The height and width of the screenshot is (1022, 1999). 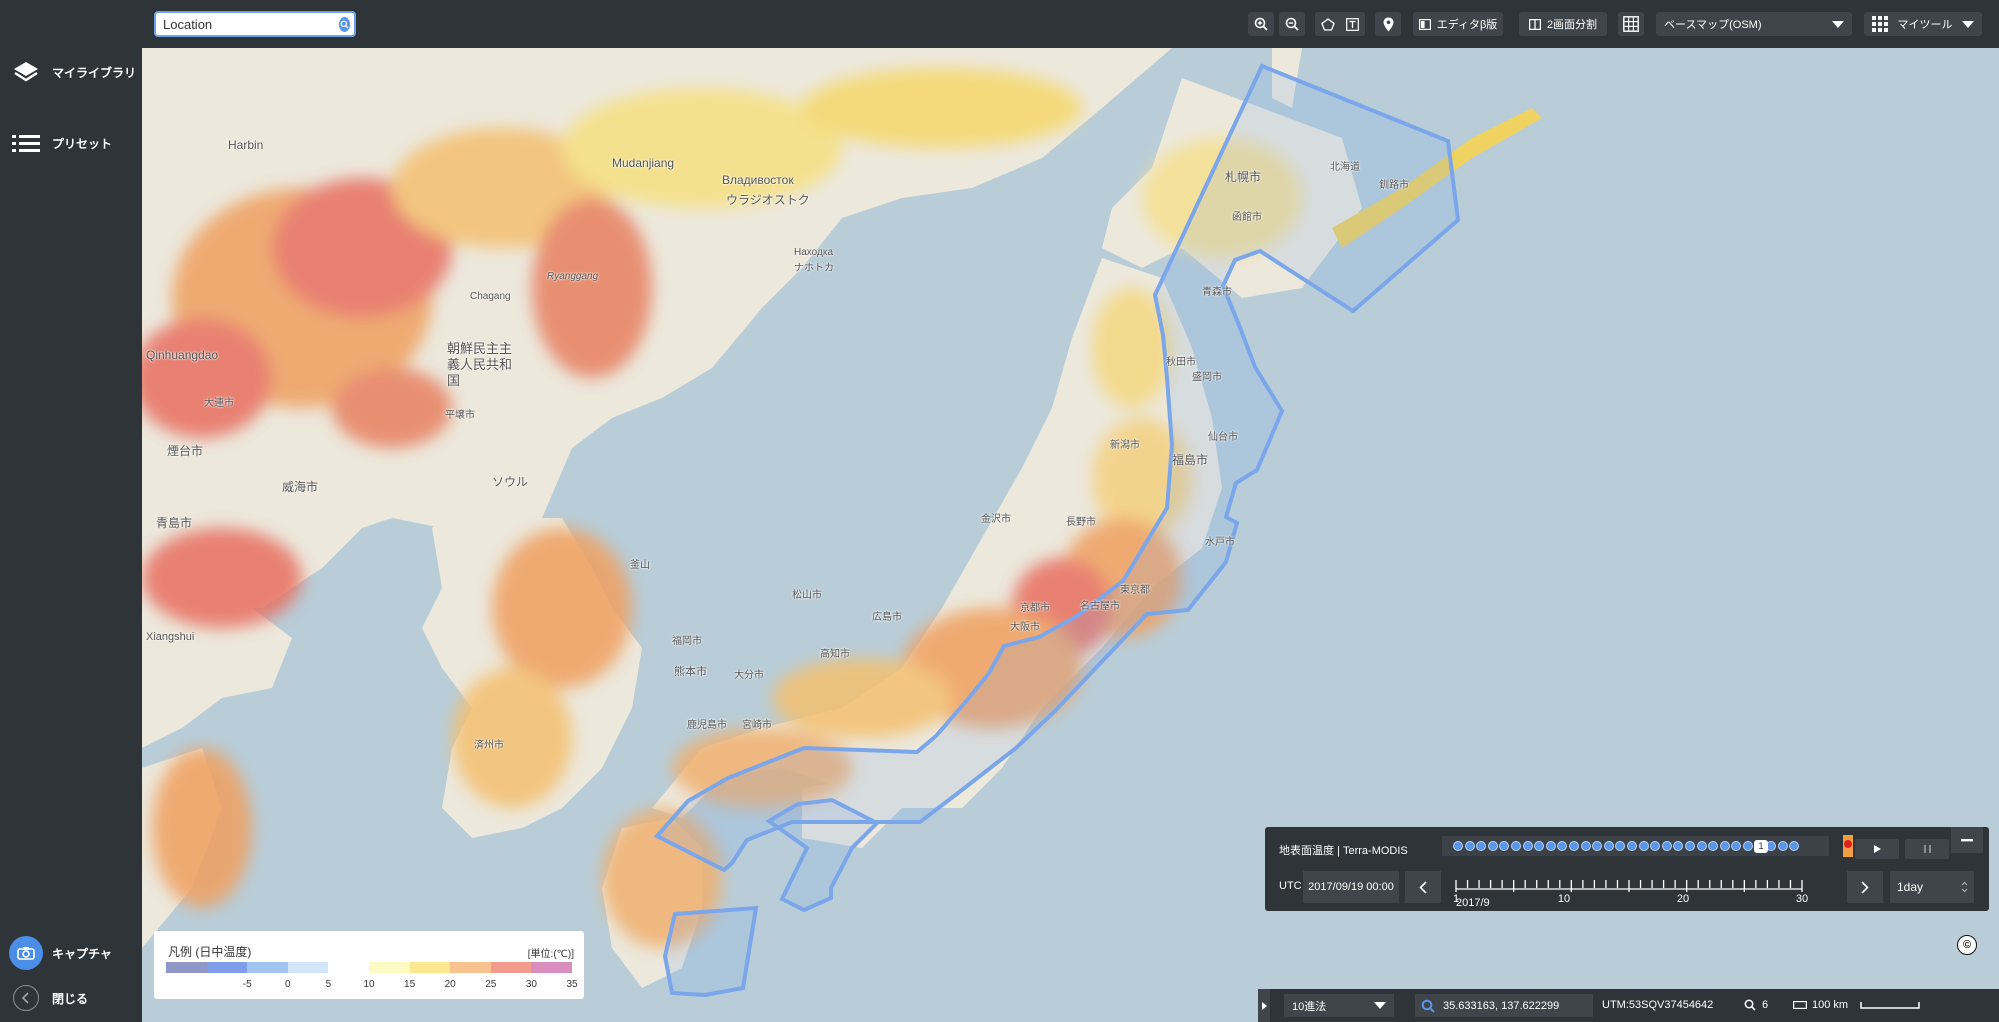 I want to click on sidebar-item-my-library: マイライブラリ, so click(x=71, y=72).